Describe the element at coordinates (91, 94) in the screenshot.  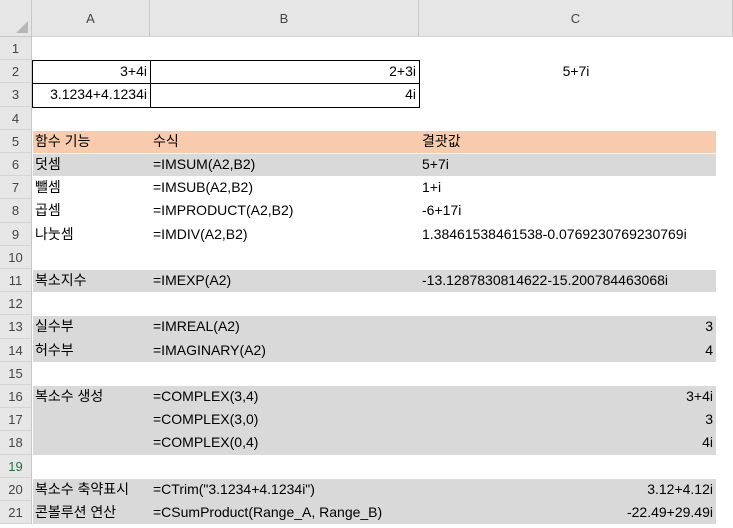
I see `cell-a3: 3.1234+4.1234i` at that location.